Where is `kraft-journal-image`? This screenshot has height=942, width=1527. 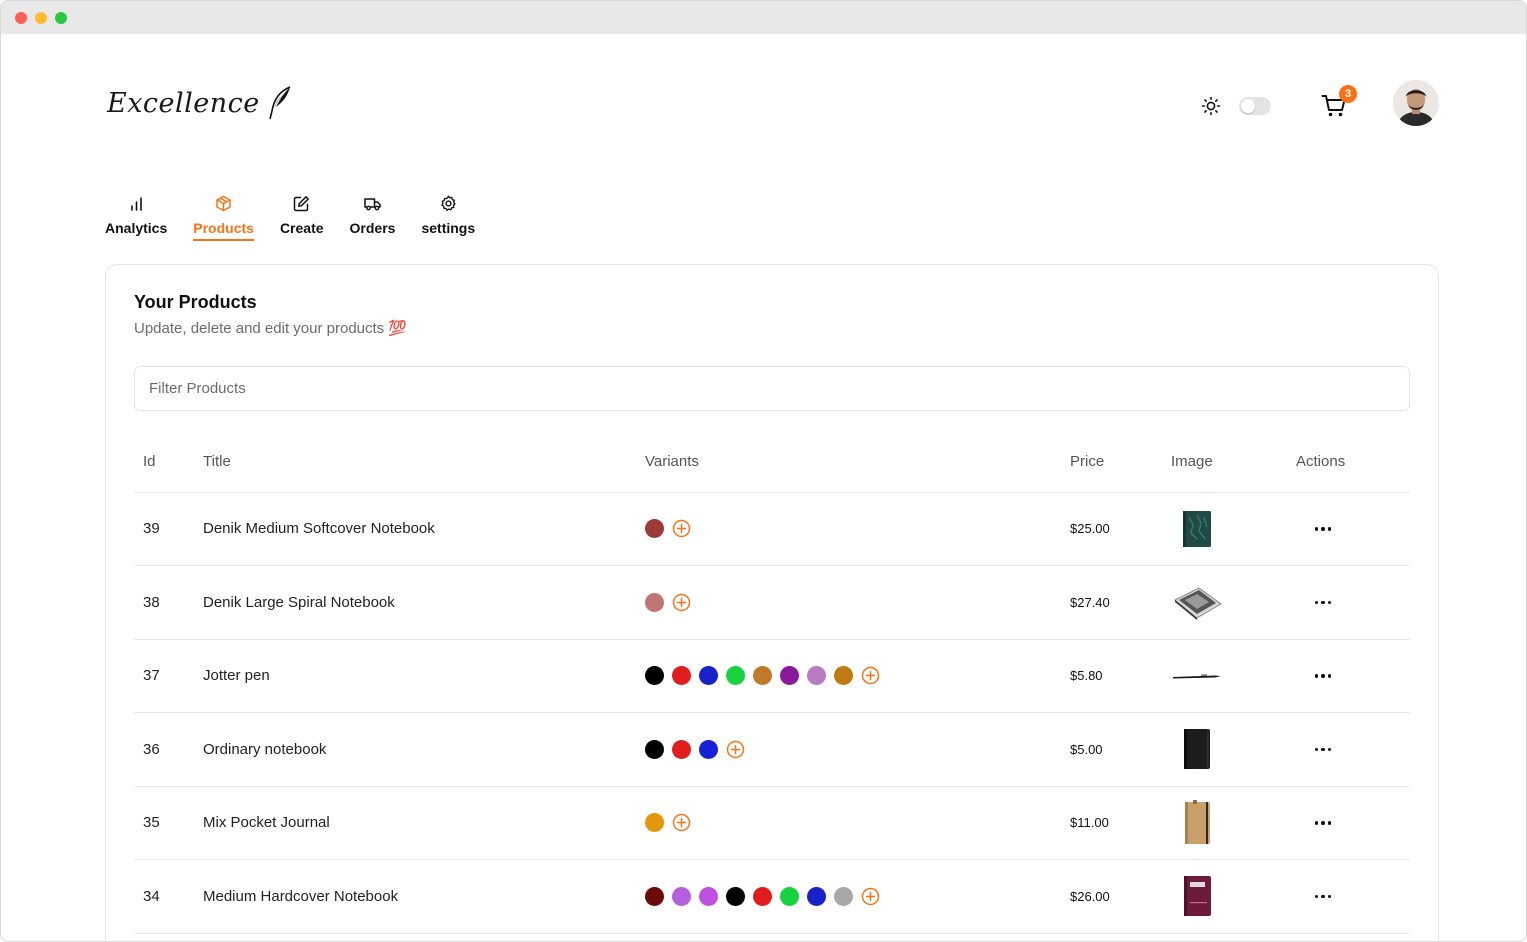
kraft-journal-image is located at coordinates (1197, 821).